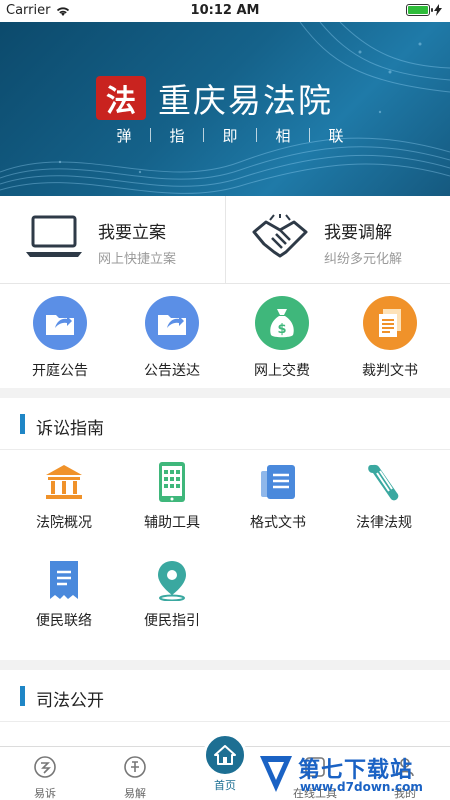  I want to click on handshake-icon, so click(280, 236).